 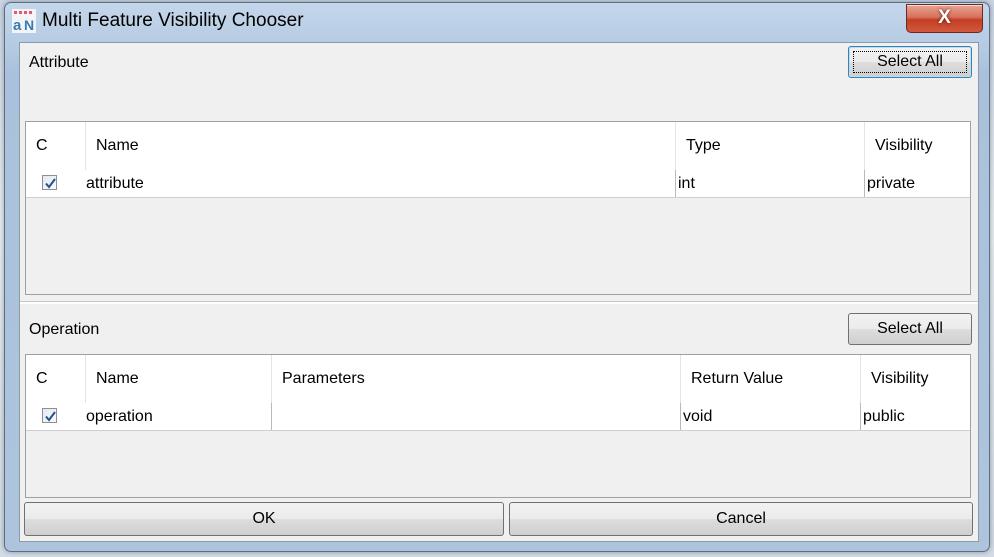 I want to click on attribute-select-all-button: Select All, so click(x=910, y=62).